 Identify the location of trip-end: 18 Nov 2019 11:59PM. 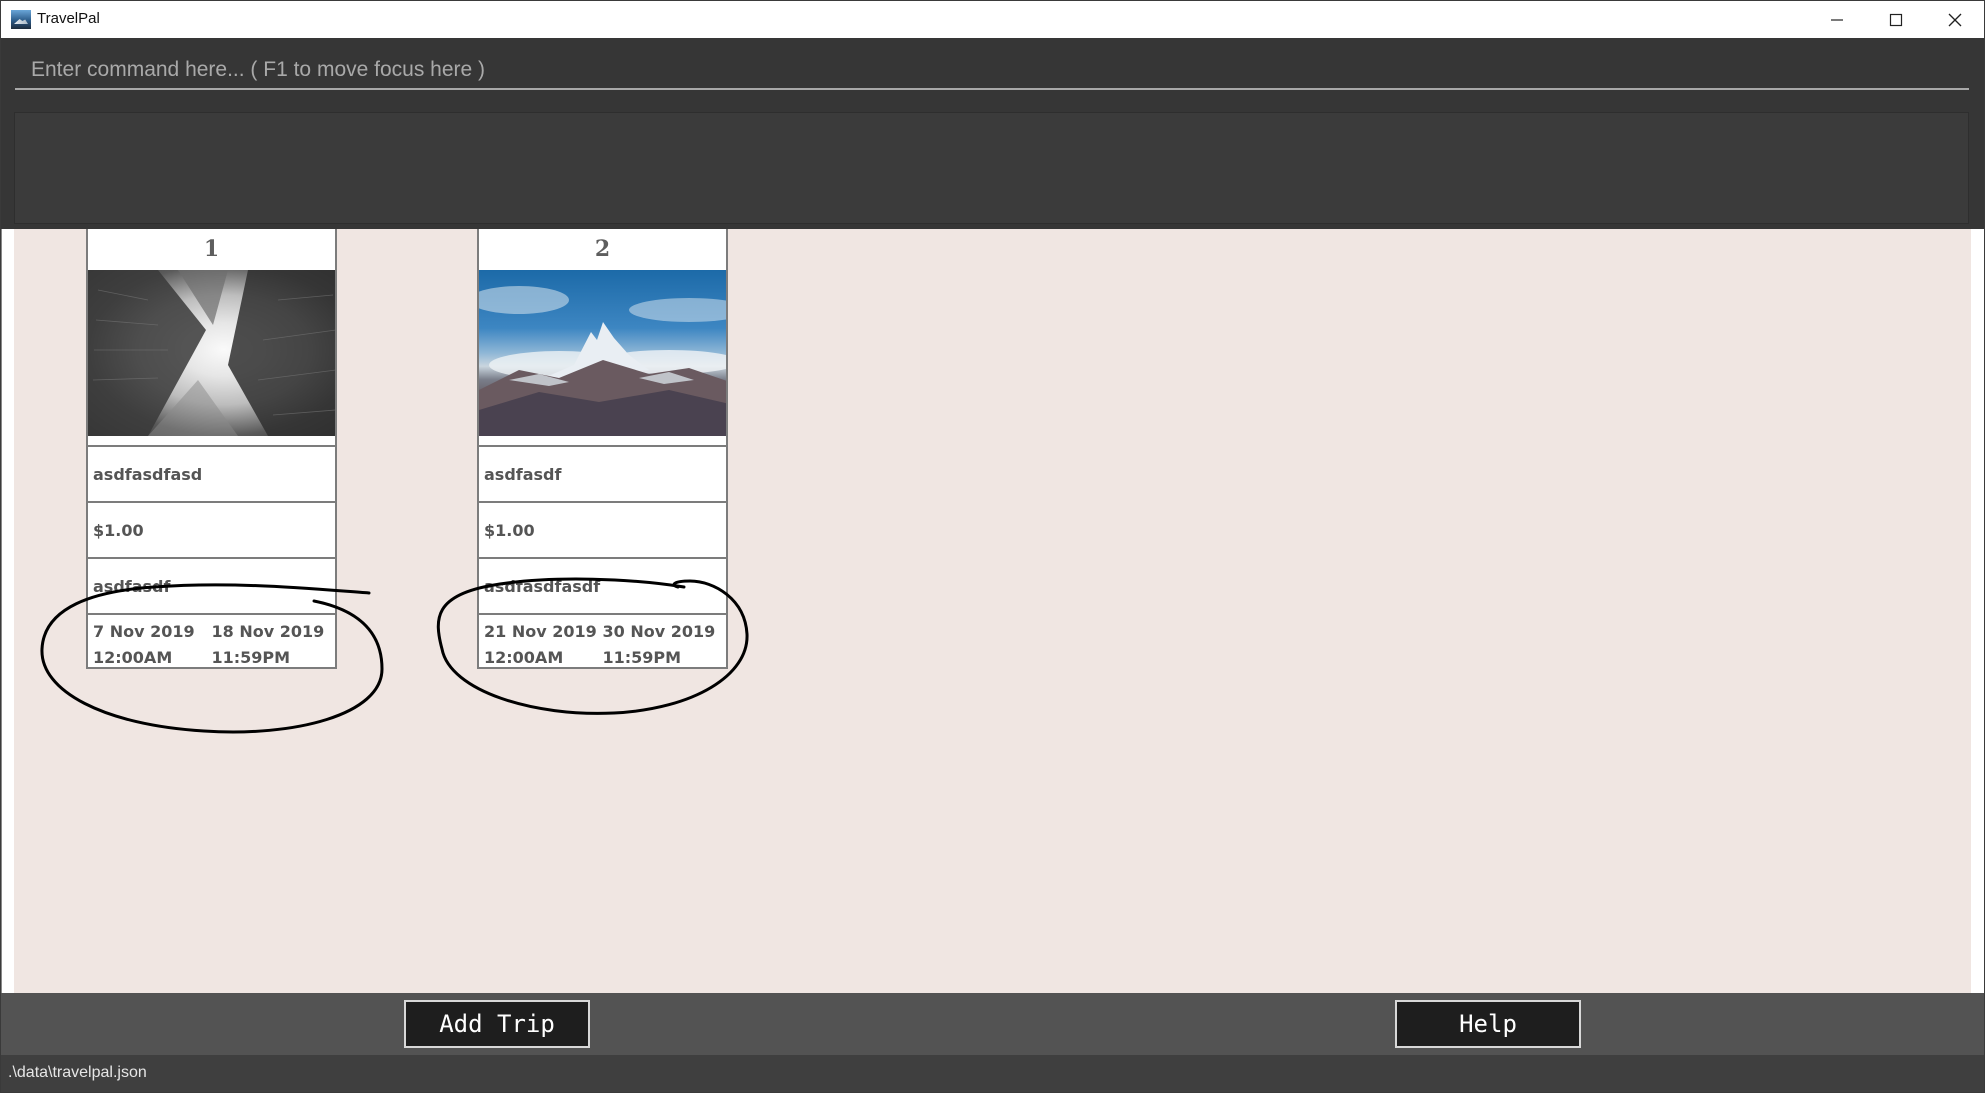
(271, 645).